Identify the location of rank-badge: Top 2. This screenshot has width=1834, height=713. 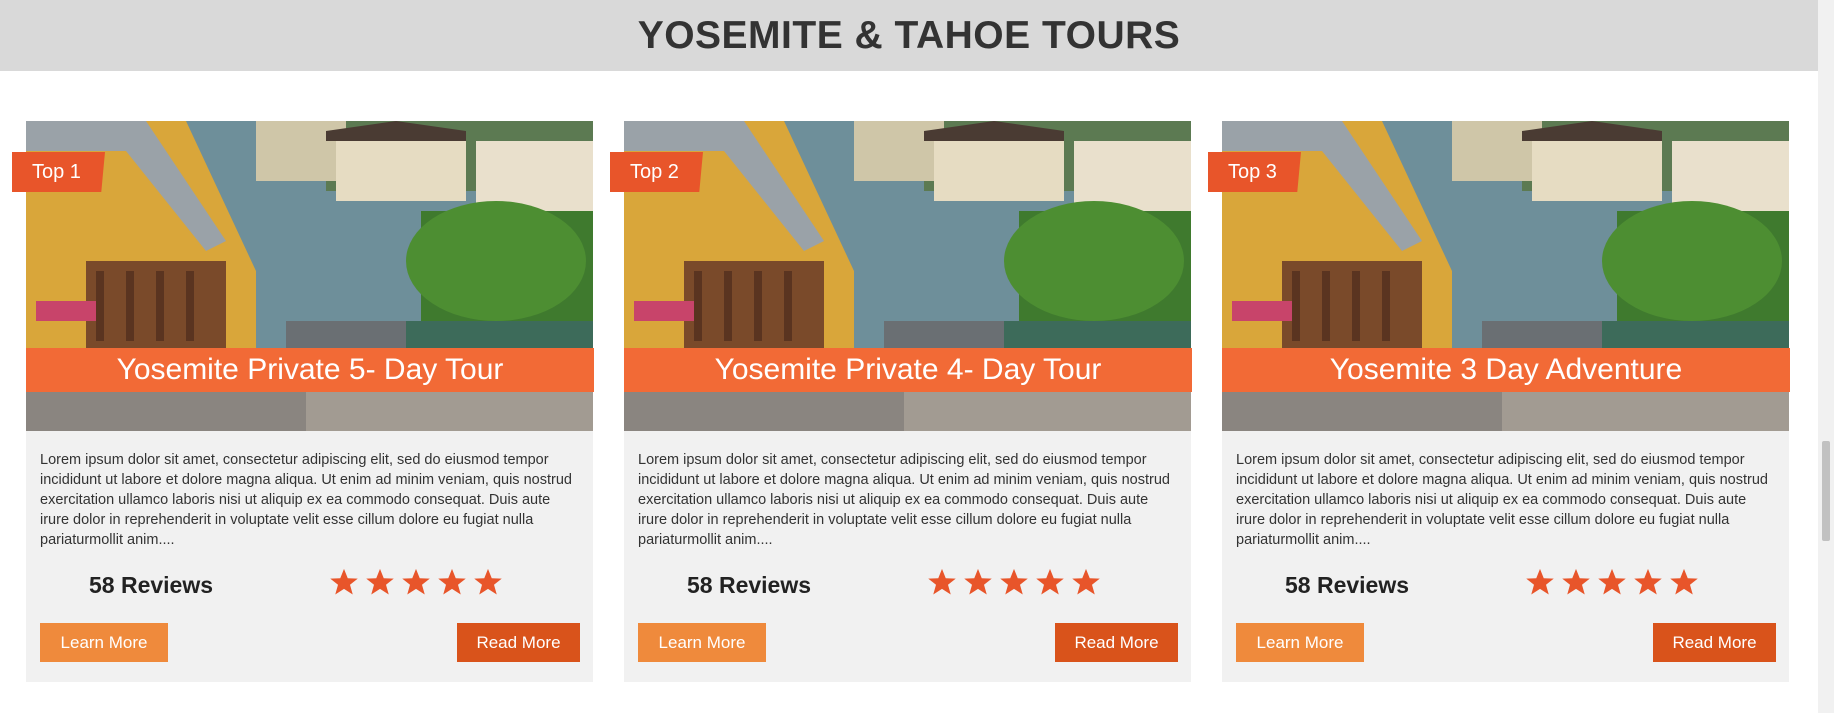
(656, 172).